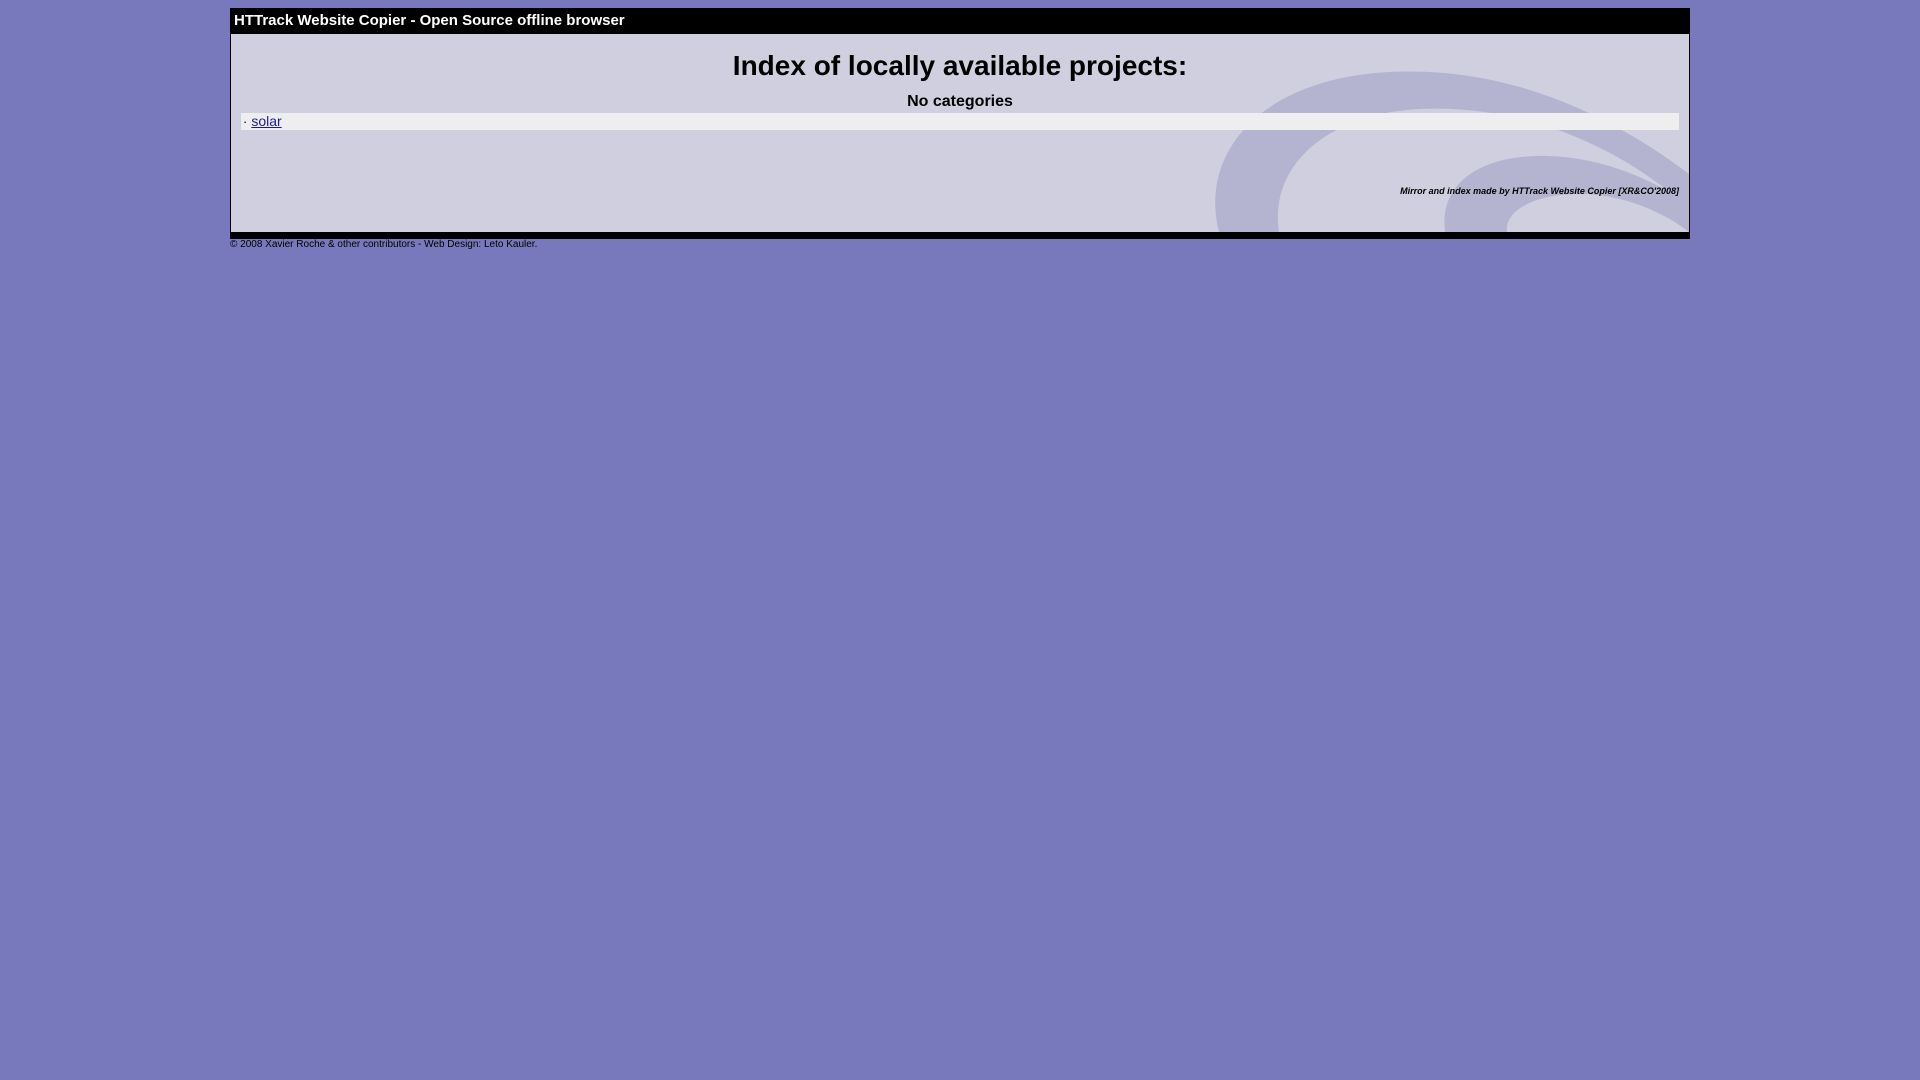  What do you see at coordinates (960, 101) in the screenshot?
I see `categories-label: No categories` at bounding box center [960, 101].